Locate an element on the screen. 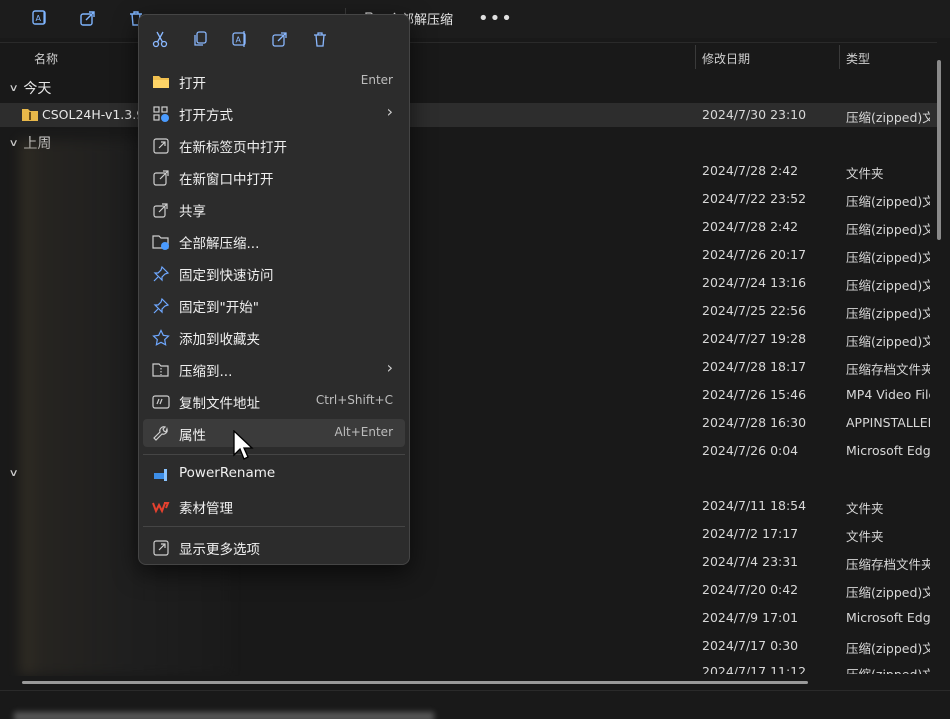 The image size is (950, 719). ai-rename-button: A is located at coordinates (40, 18).